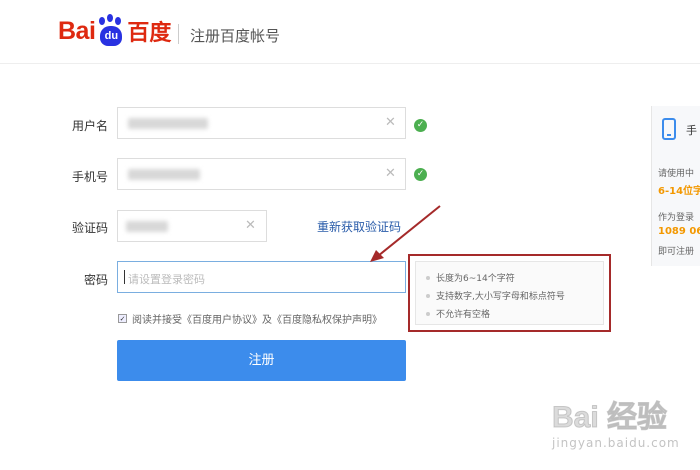 Image resolution: width=700 pixels, height=470 pixels. What do you see at coordinates (669, 129) in the screenshot?
I see `phone-icon` at bounding box center [669, 129].